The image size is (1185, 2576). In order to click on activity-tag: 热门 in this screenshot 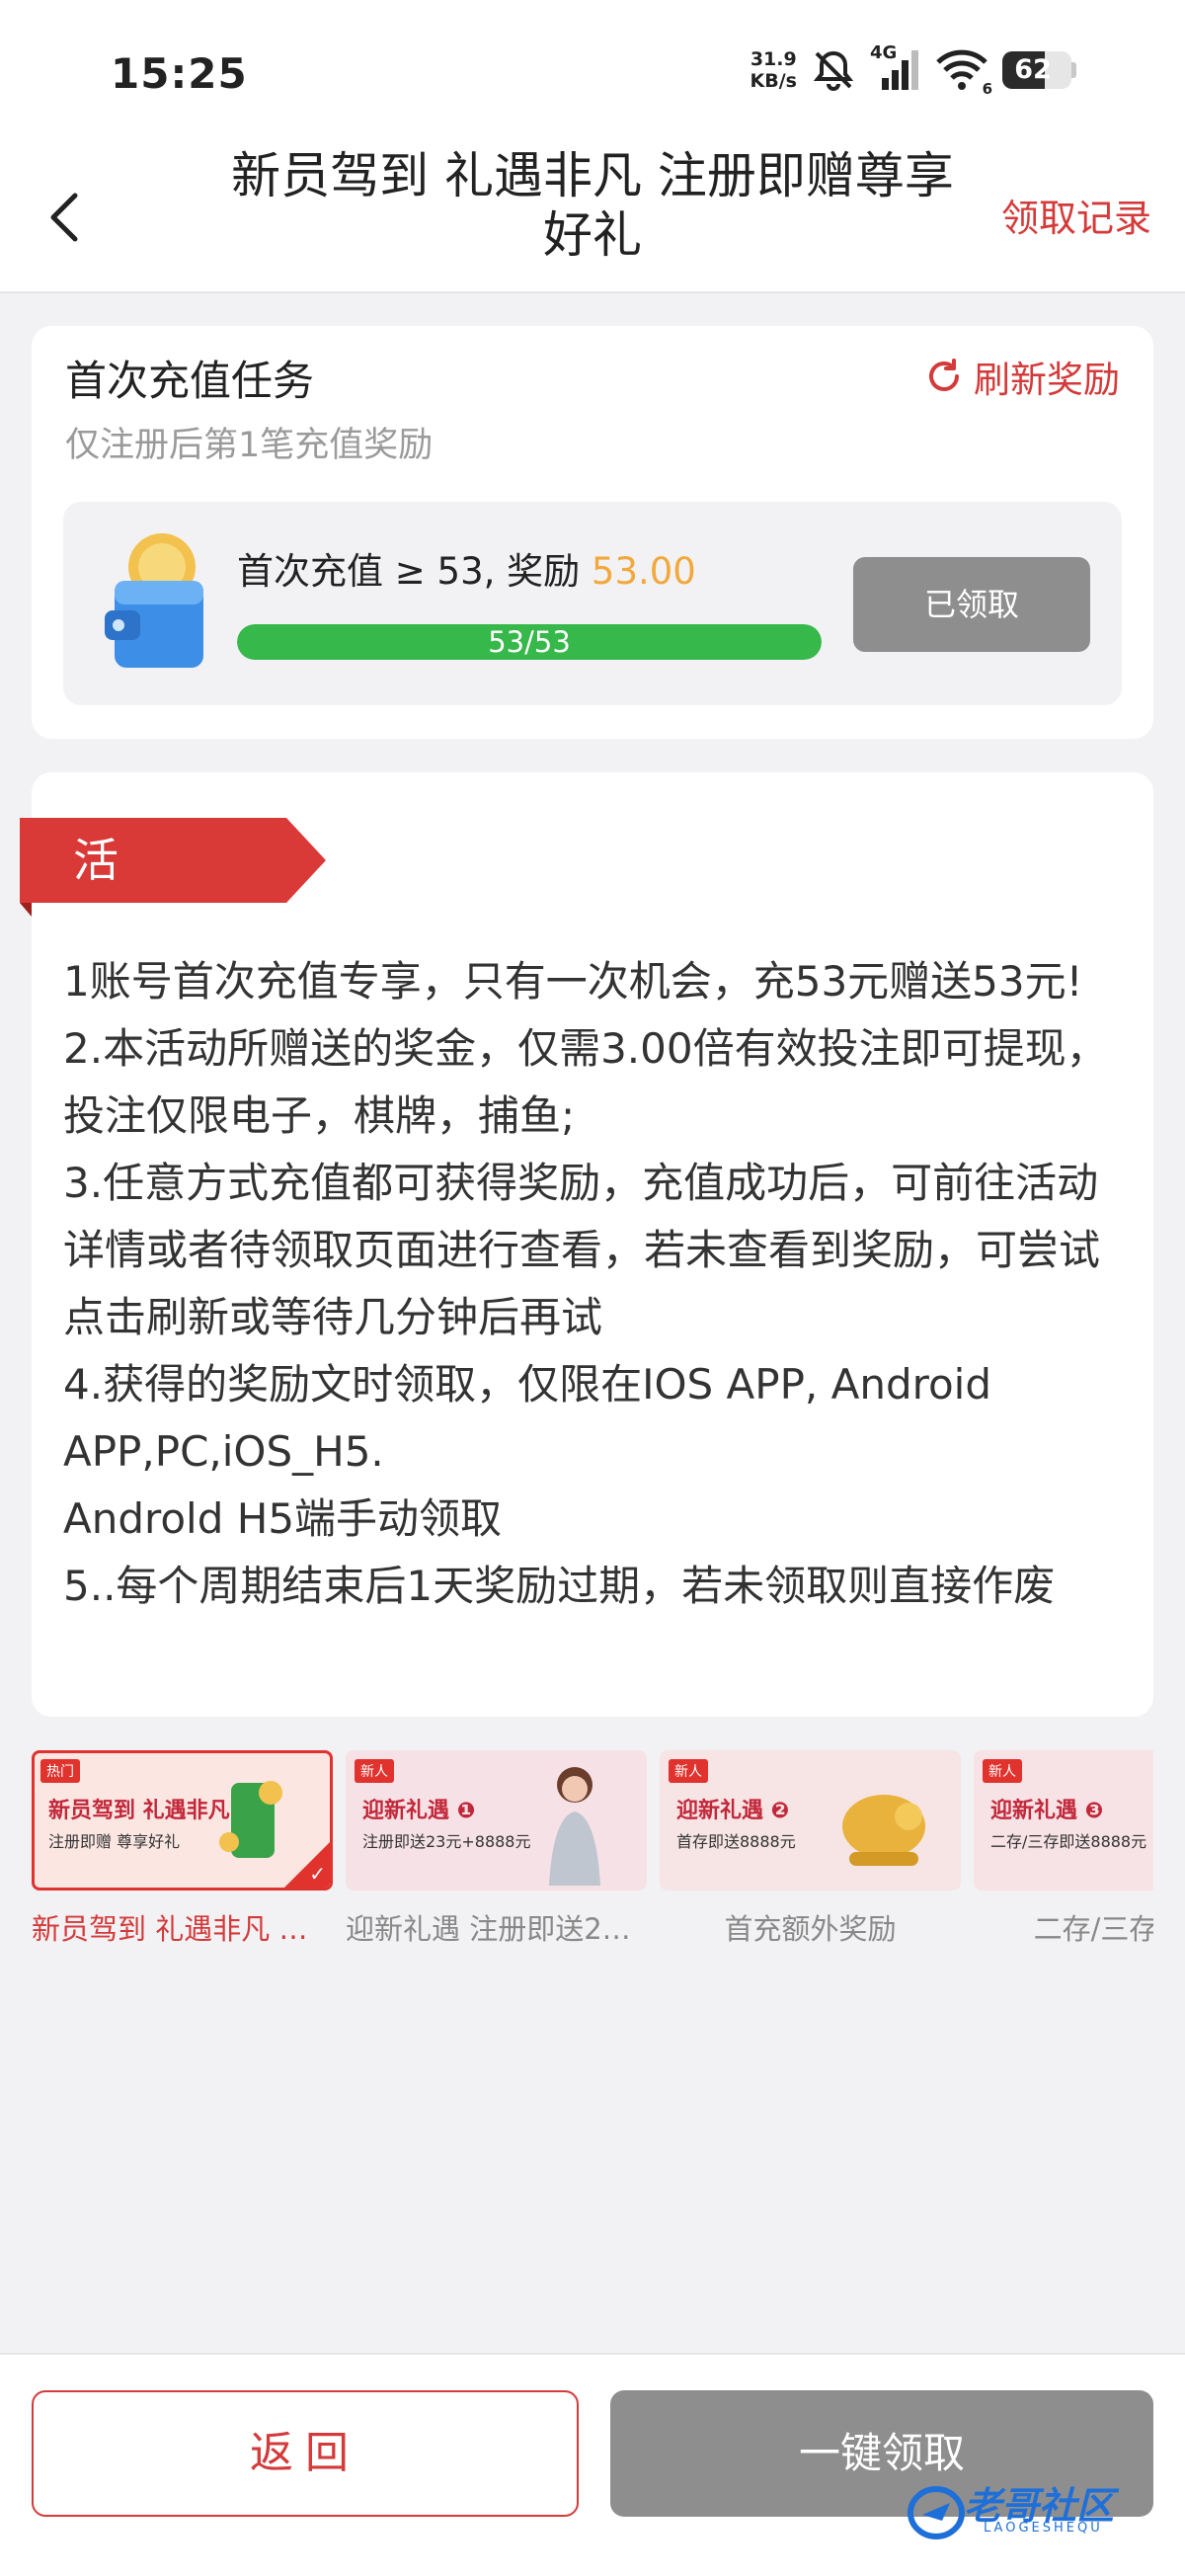, I will do `click(60, 1771)`.